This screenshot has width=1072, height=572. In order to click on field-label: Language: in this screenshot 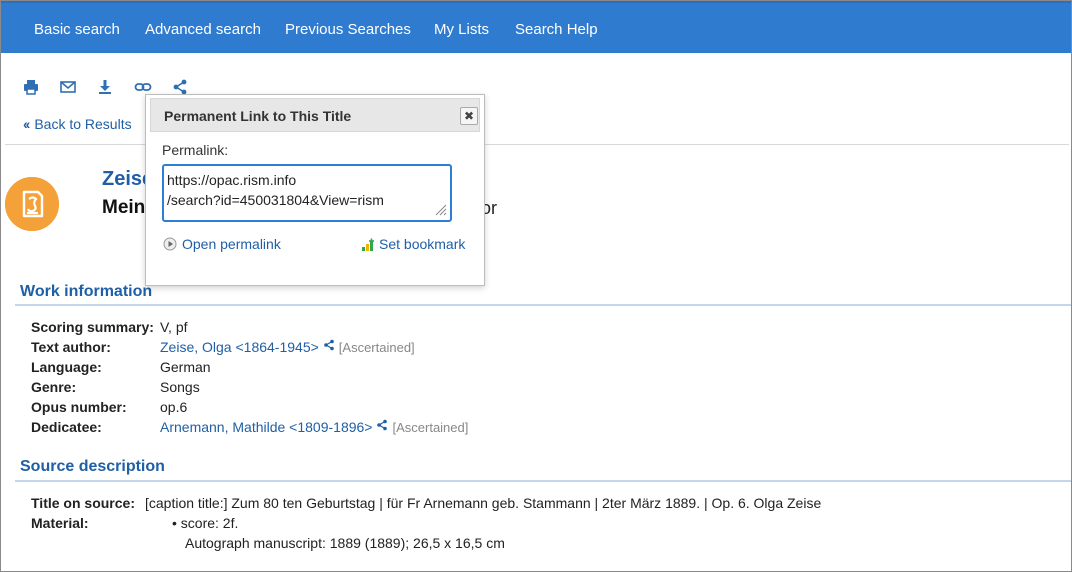, I will do `click(66, 367)`.